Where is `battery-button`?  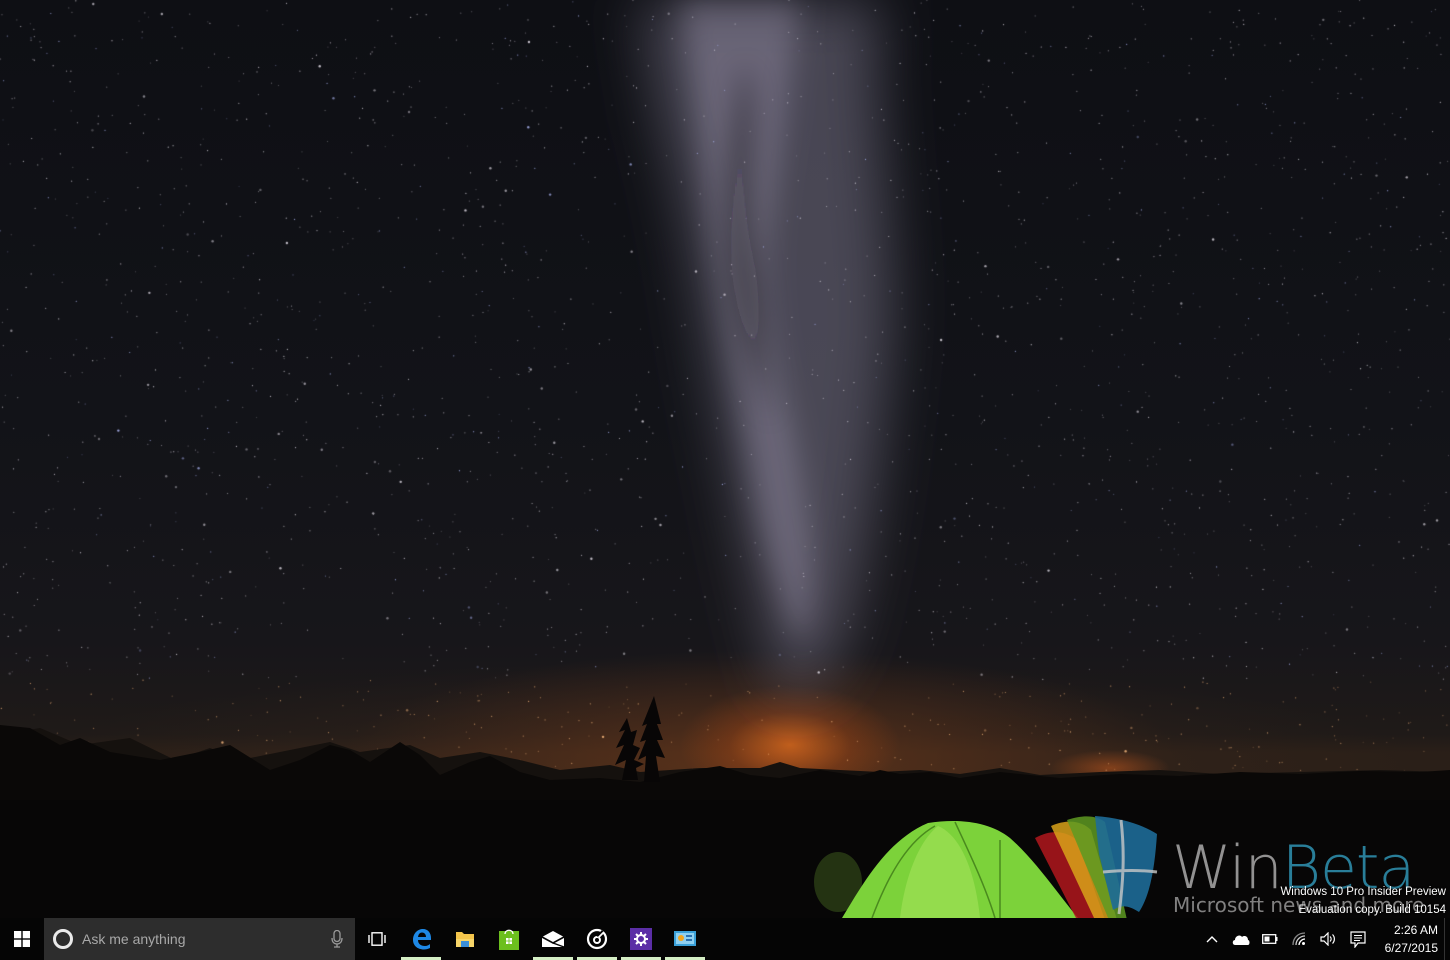 battery-button is located at coordinates (1269, 939).